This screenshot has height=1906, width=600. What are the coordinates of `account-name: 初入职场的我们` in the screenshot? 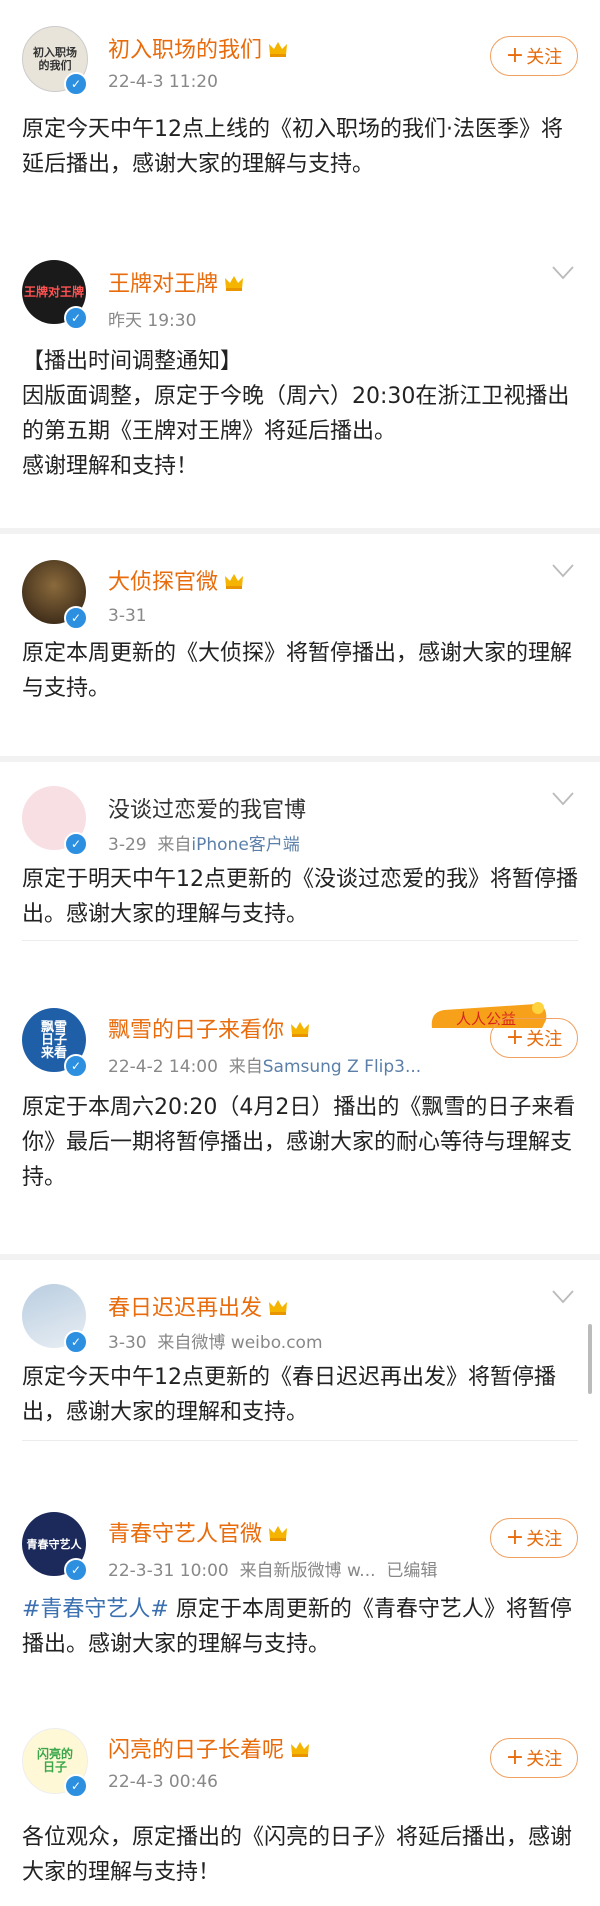 It's located at (198, 48).